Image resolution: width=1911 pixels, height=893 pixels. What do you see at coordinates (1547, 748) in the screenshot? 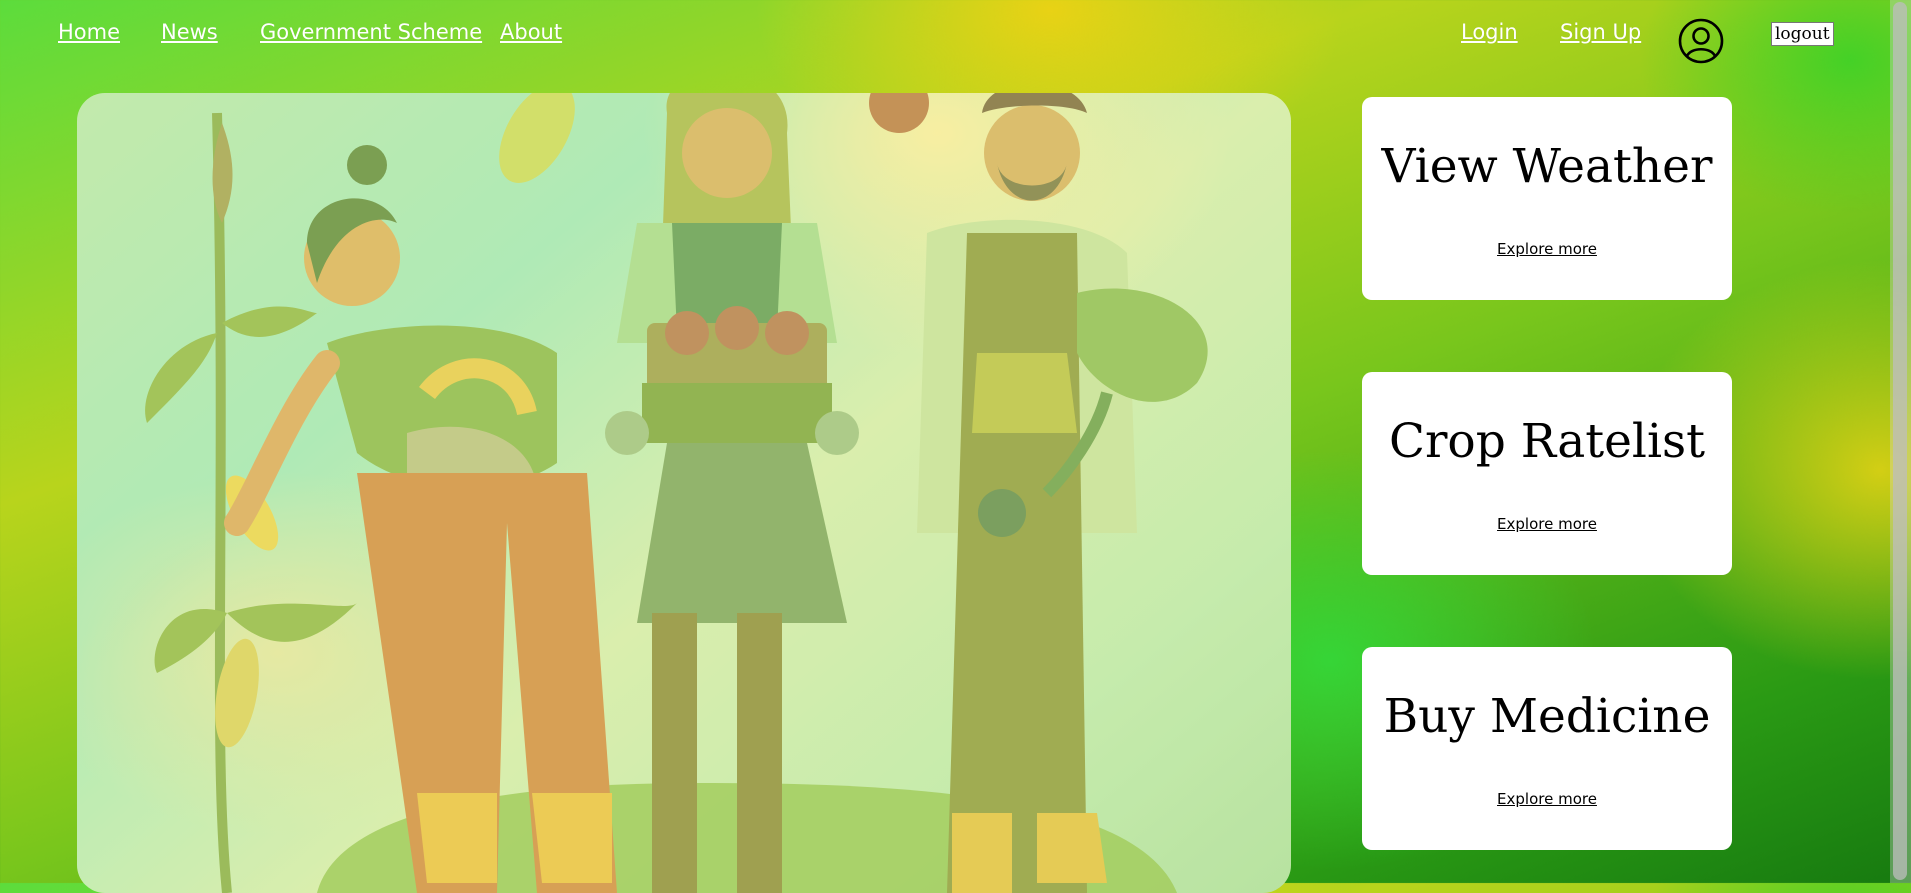
I see `card-buy-medicine: Buy Medicine Explore more` at bounding box center [1547, 748].